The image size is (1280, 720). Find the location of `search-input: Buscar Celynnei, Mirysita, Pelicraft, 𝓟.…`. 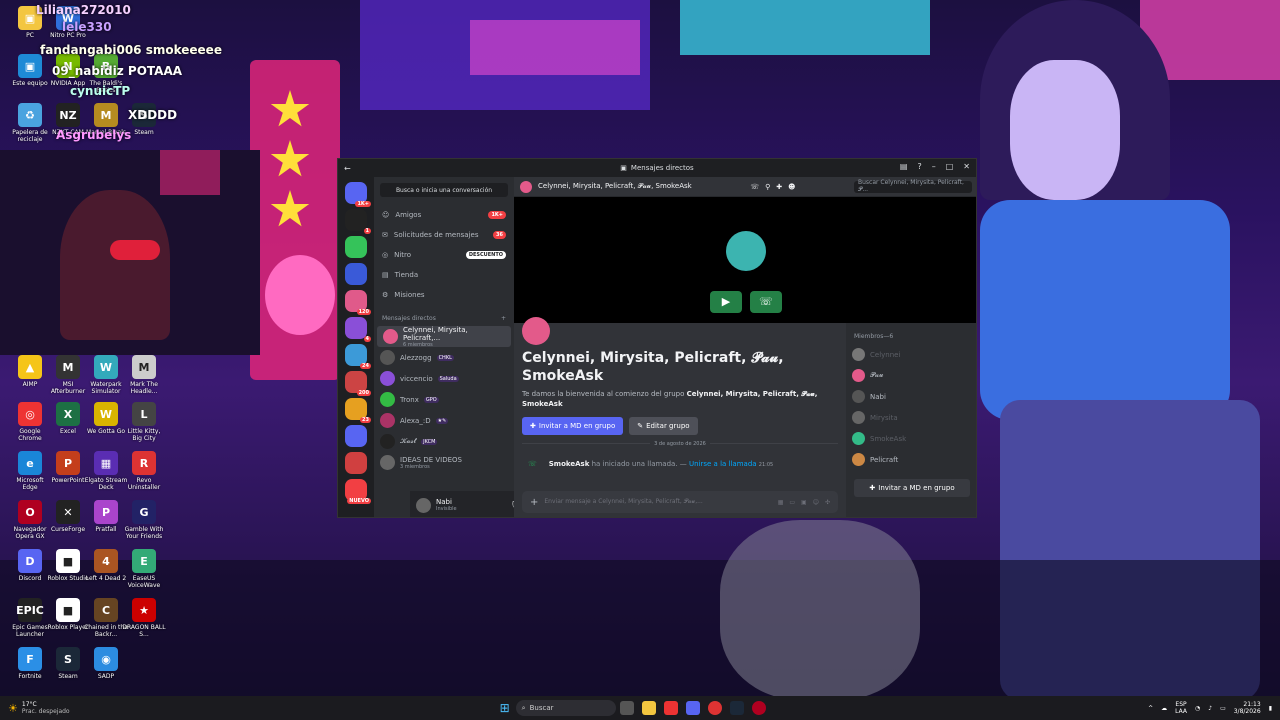

search-input: Buscar Celynnei, Mirysita, Pelicraft, 𝓟.… is located at coordinates (913, 186).